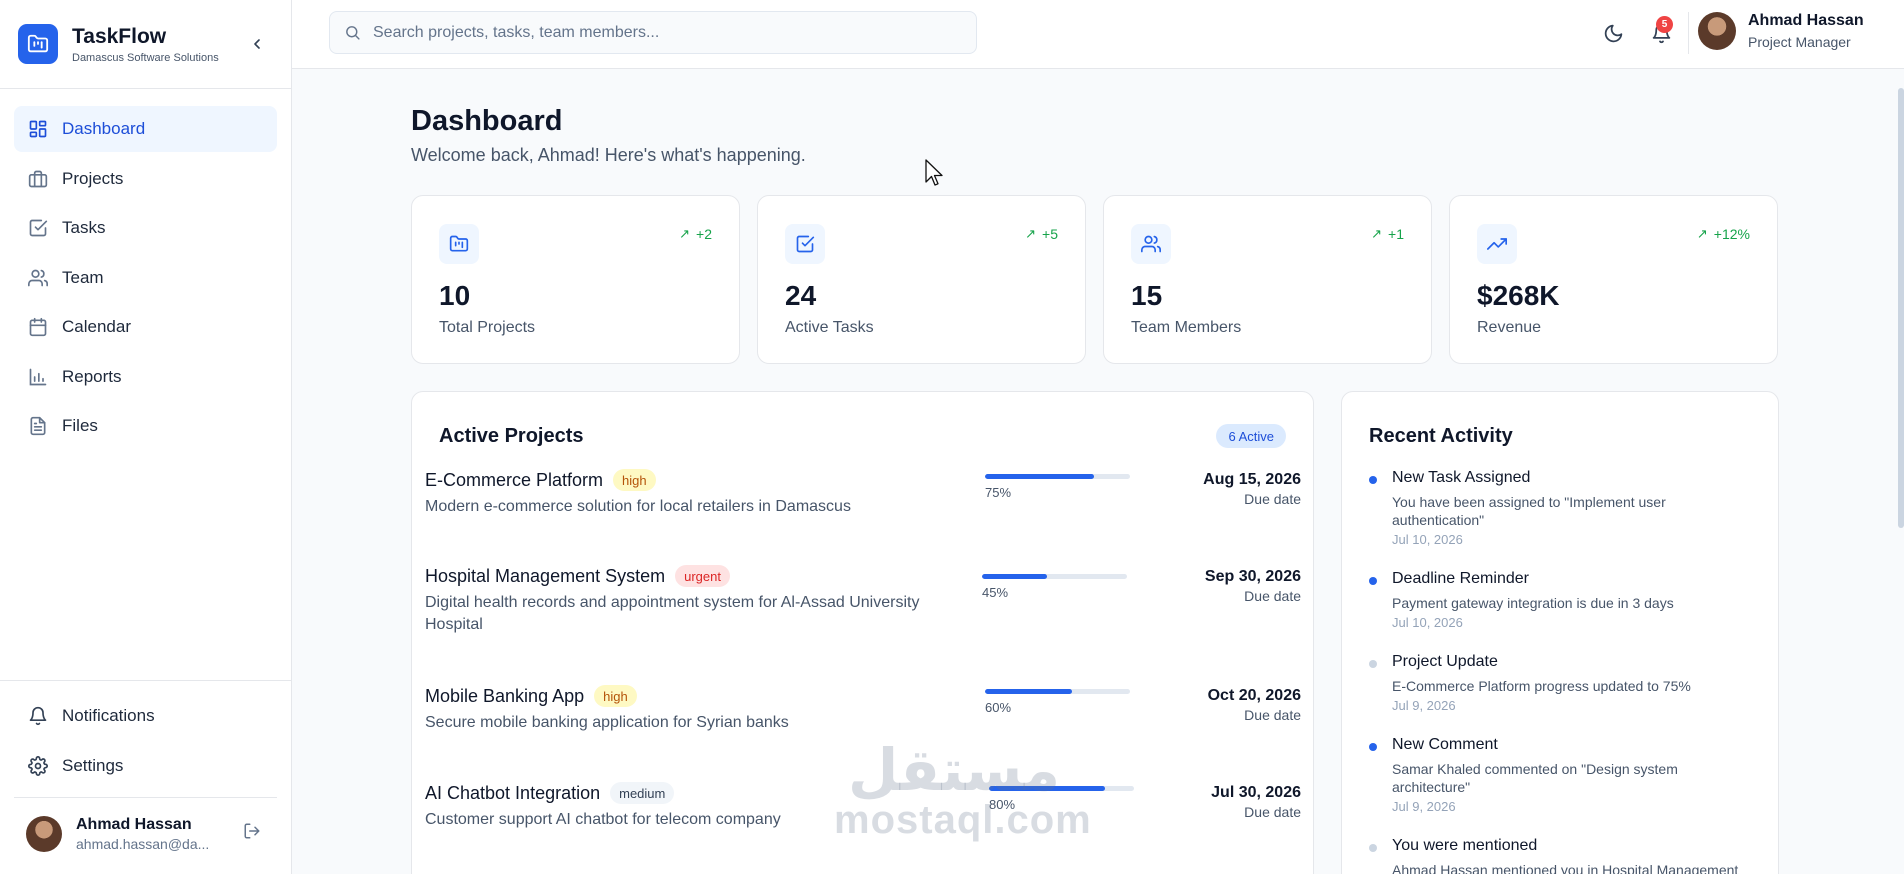  I want to click on stat-label: Total Projects, so click(487, 327).